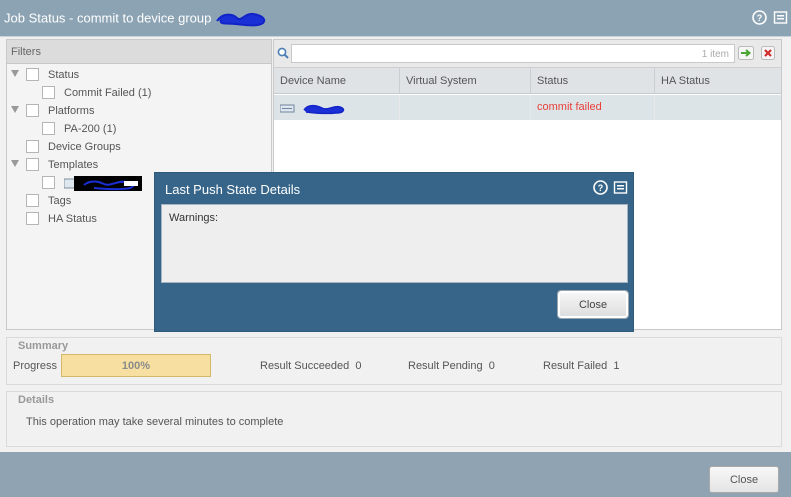 The image size is (791, 497). I want to click on item-count: 1 item, so click(715, 54).